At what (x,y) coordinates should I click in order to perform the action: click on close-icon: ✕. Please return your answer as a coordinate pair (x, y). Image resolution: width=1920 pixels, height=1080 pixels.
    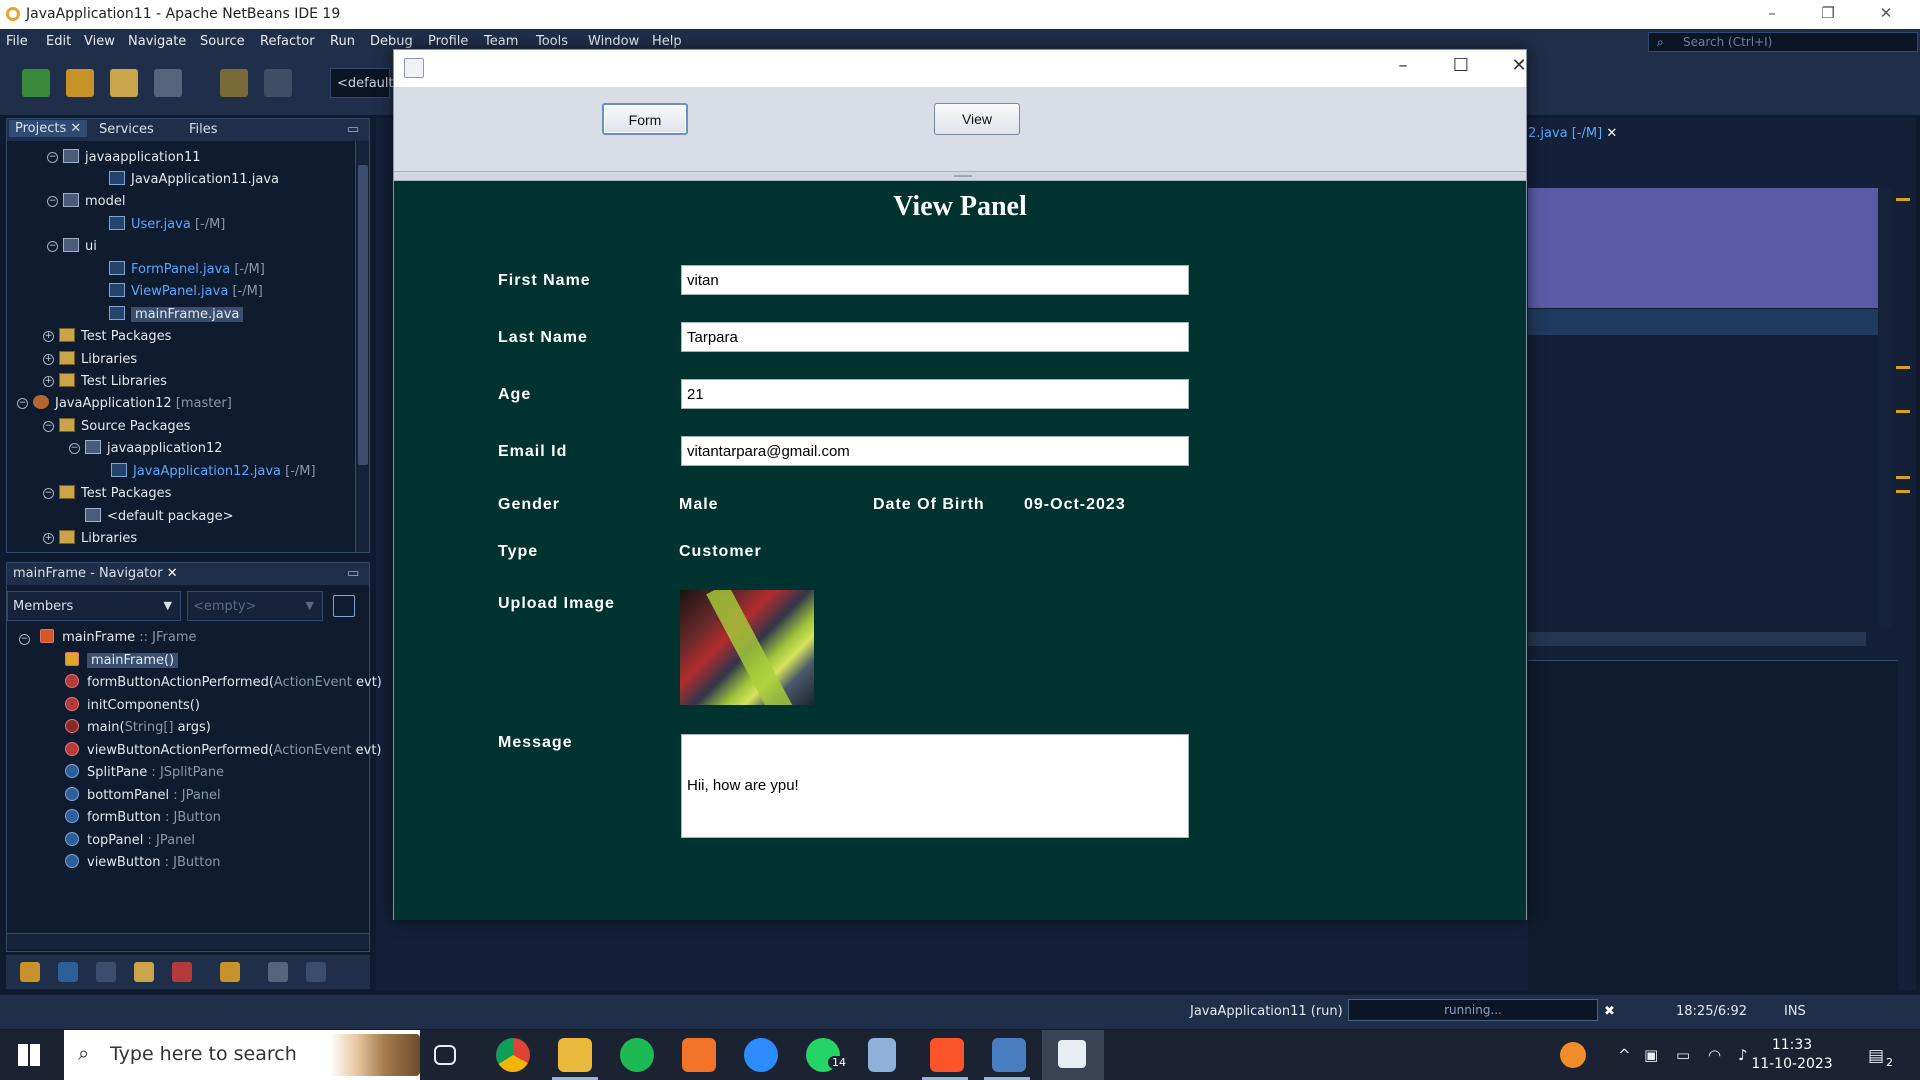
    Looking at the image, I should click on (1886, 13).